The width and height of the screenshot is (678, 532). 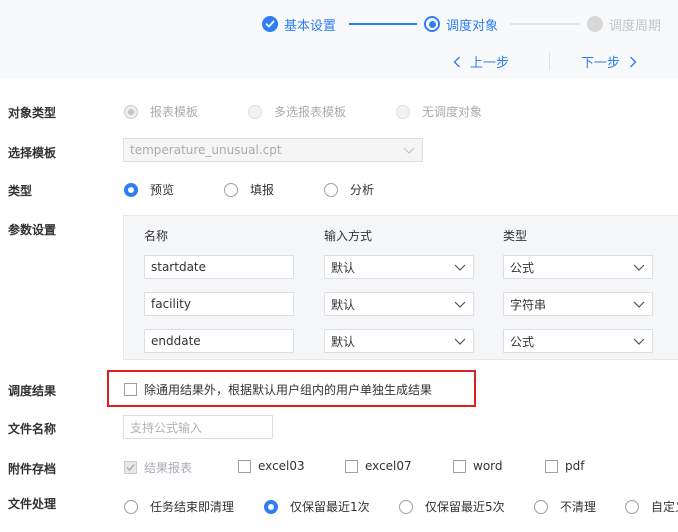 I want to click on type-option-preview: 预览, so click(x=149, y=189).